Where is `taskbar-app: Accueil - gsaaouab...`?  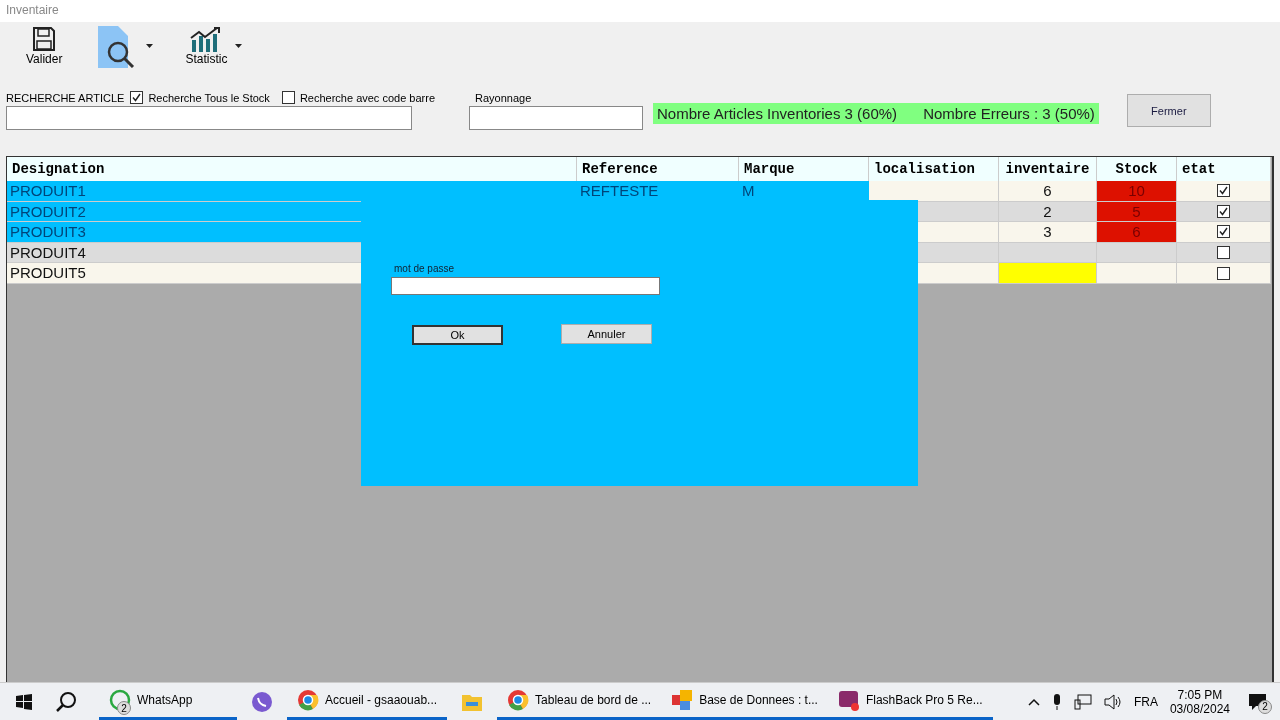
taskbar-app: Accueil - gsaaouab... is located at coordinates (367, 701).